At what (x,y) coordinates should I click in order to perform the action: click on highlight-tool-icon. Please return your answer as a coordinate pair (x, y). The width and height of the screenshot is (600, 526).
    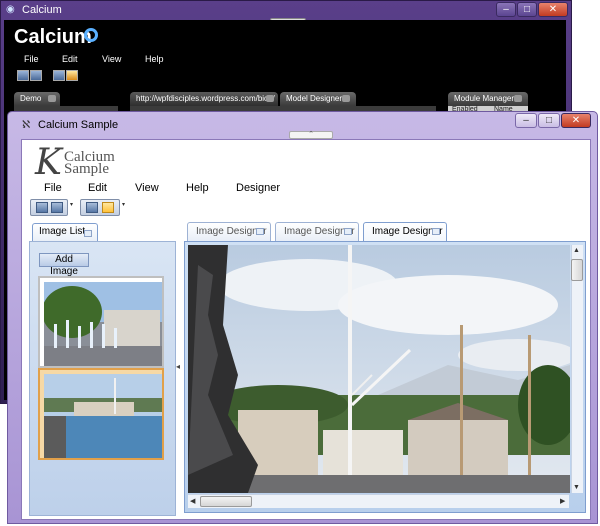
    Looking at the image, I should click on (108, 207).